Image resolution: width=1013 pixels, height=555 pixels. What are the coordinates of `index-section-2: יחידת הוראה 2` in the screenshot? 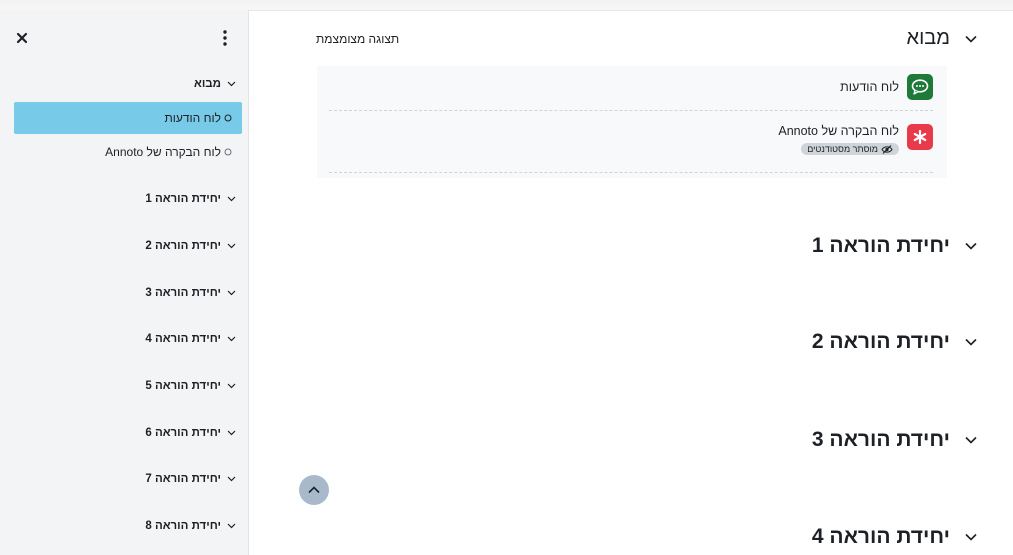 It's located at (190, 246).